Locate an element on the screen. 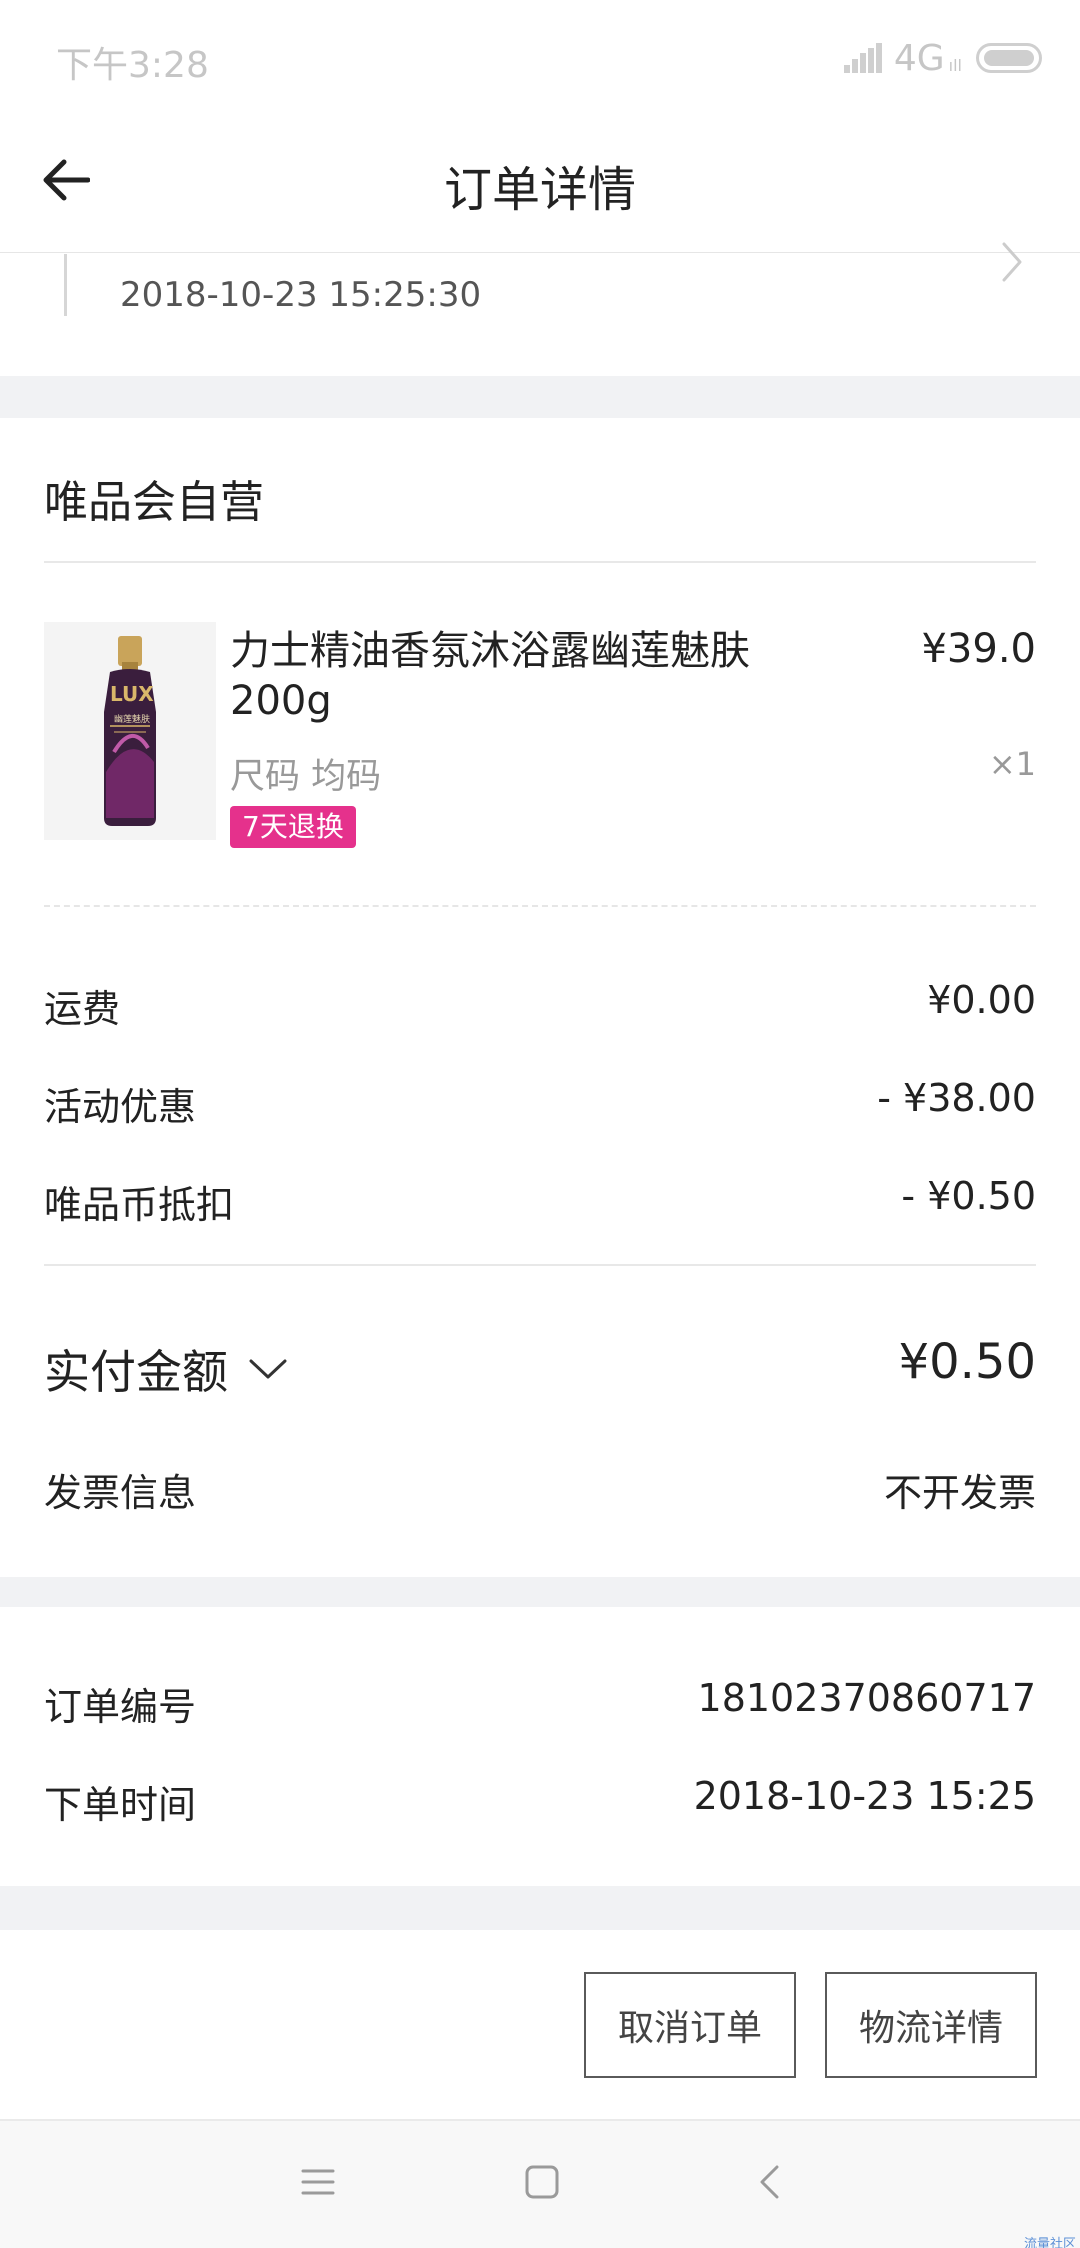 This screenshot has width=1080, height=2248. order-time-value: 2018-10-23 15:25 is located at coordinates (864, 1796).